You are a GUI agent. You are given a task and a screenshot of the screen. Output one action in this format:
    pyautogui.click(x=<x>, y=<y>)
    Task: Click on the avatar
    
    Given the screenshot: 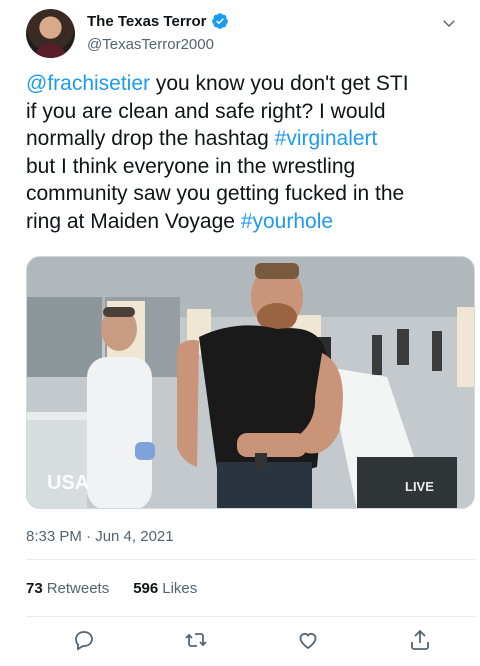 What is the action you would take?
    pyautogui.click(x=50, y=33)
    